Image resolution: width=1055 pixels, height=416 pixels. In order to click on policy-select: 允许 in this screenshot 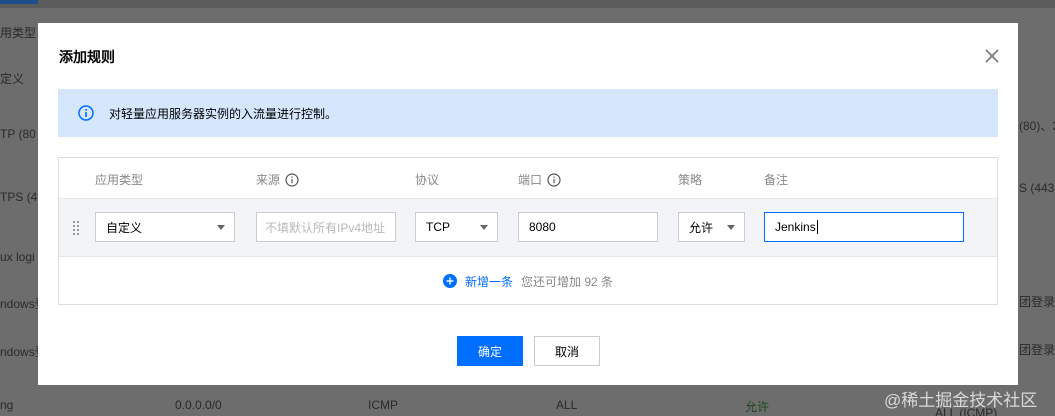, I will do `click(711, 227)`.